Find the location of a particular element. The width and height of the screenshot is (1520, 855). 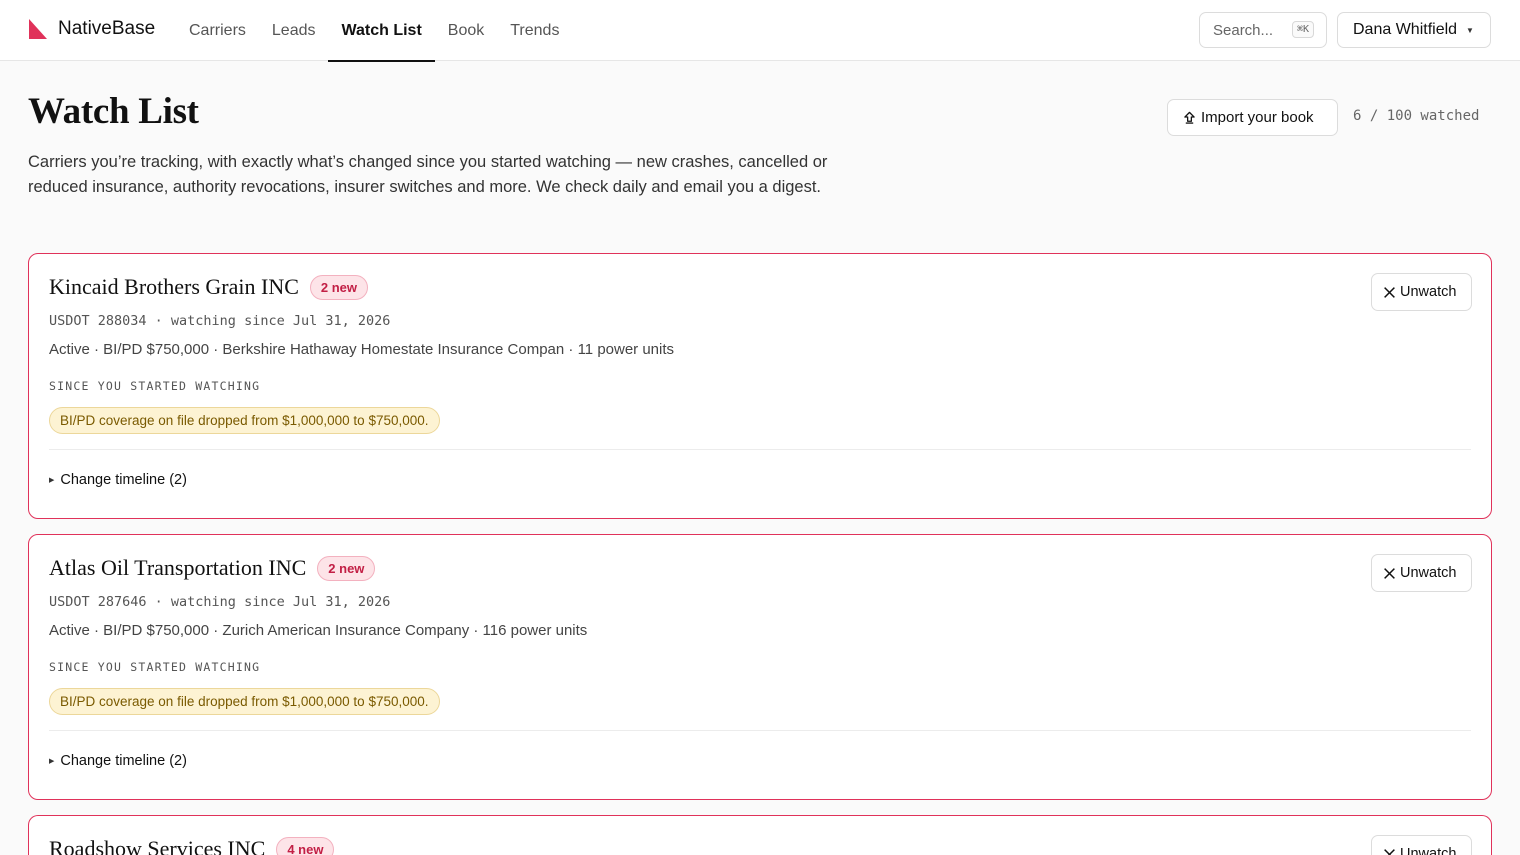

card-header: Roadshow Services INC 4 new is located at coordinates (192, 845).